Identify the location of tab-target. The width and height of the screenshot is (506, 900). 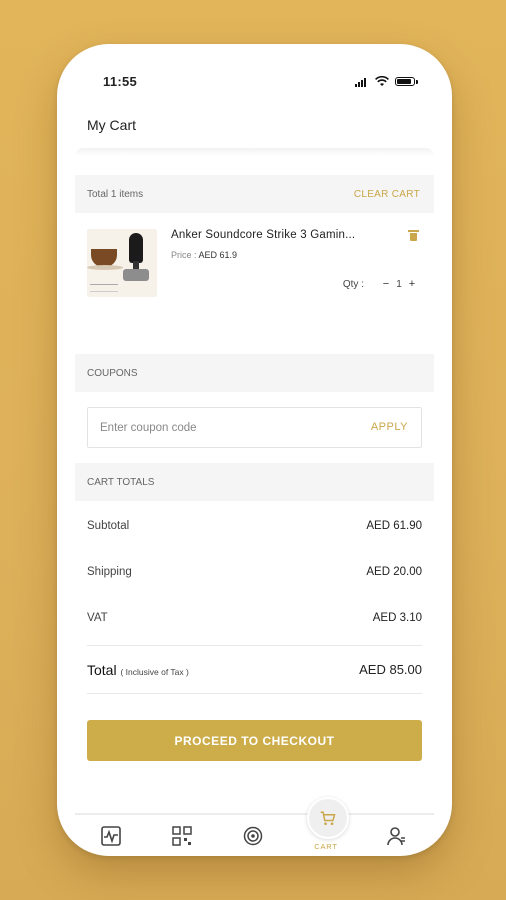
(254, 837).